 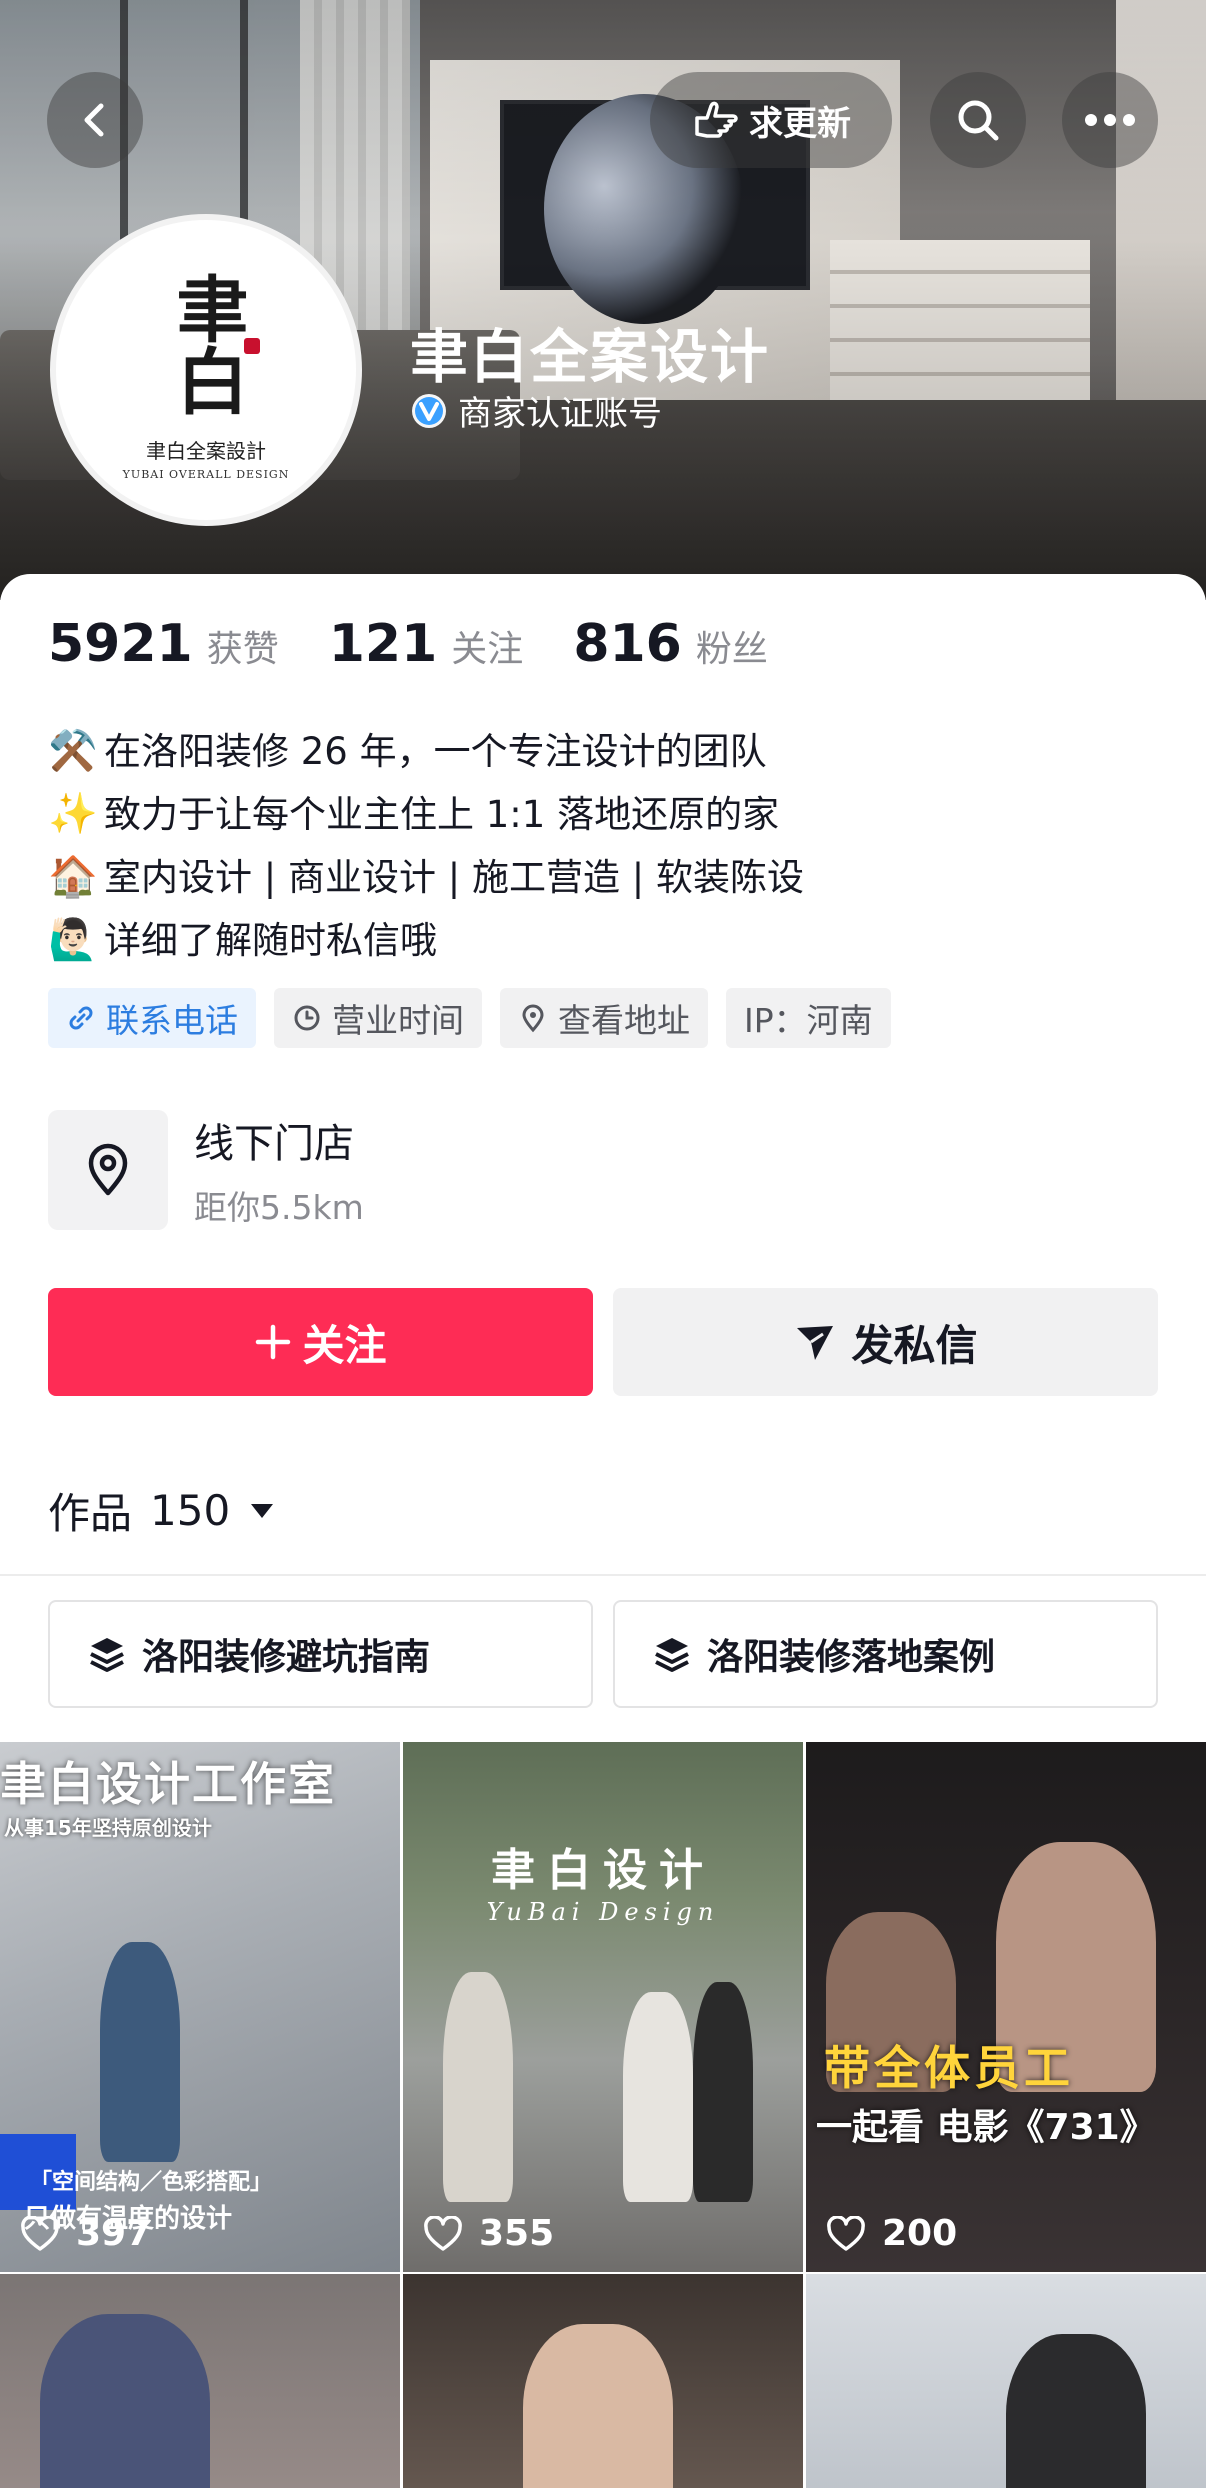 I want to click on collection-button: 洛阳装修避坑指南, so click(x=320, y=1654).